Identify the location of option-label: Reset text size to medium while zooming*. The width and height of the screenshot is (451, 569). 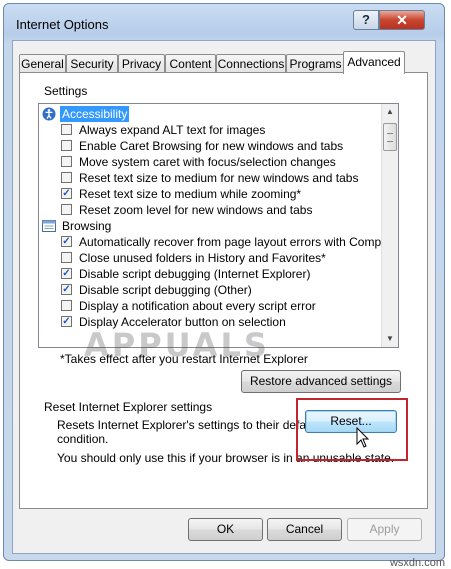
(190, 194).